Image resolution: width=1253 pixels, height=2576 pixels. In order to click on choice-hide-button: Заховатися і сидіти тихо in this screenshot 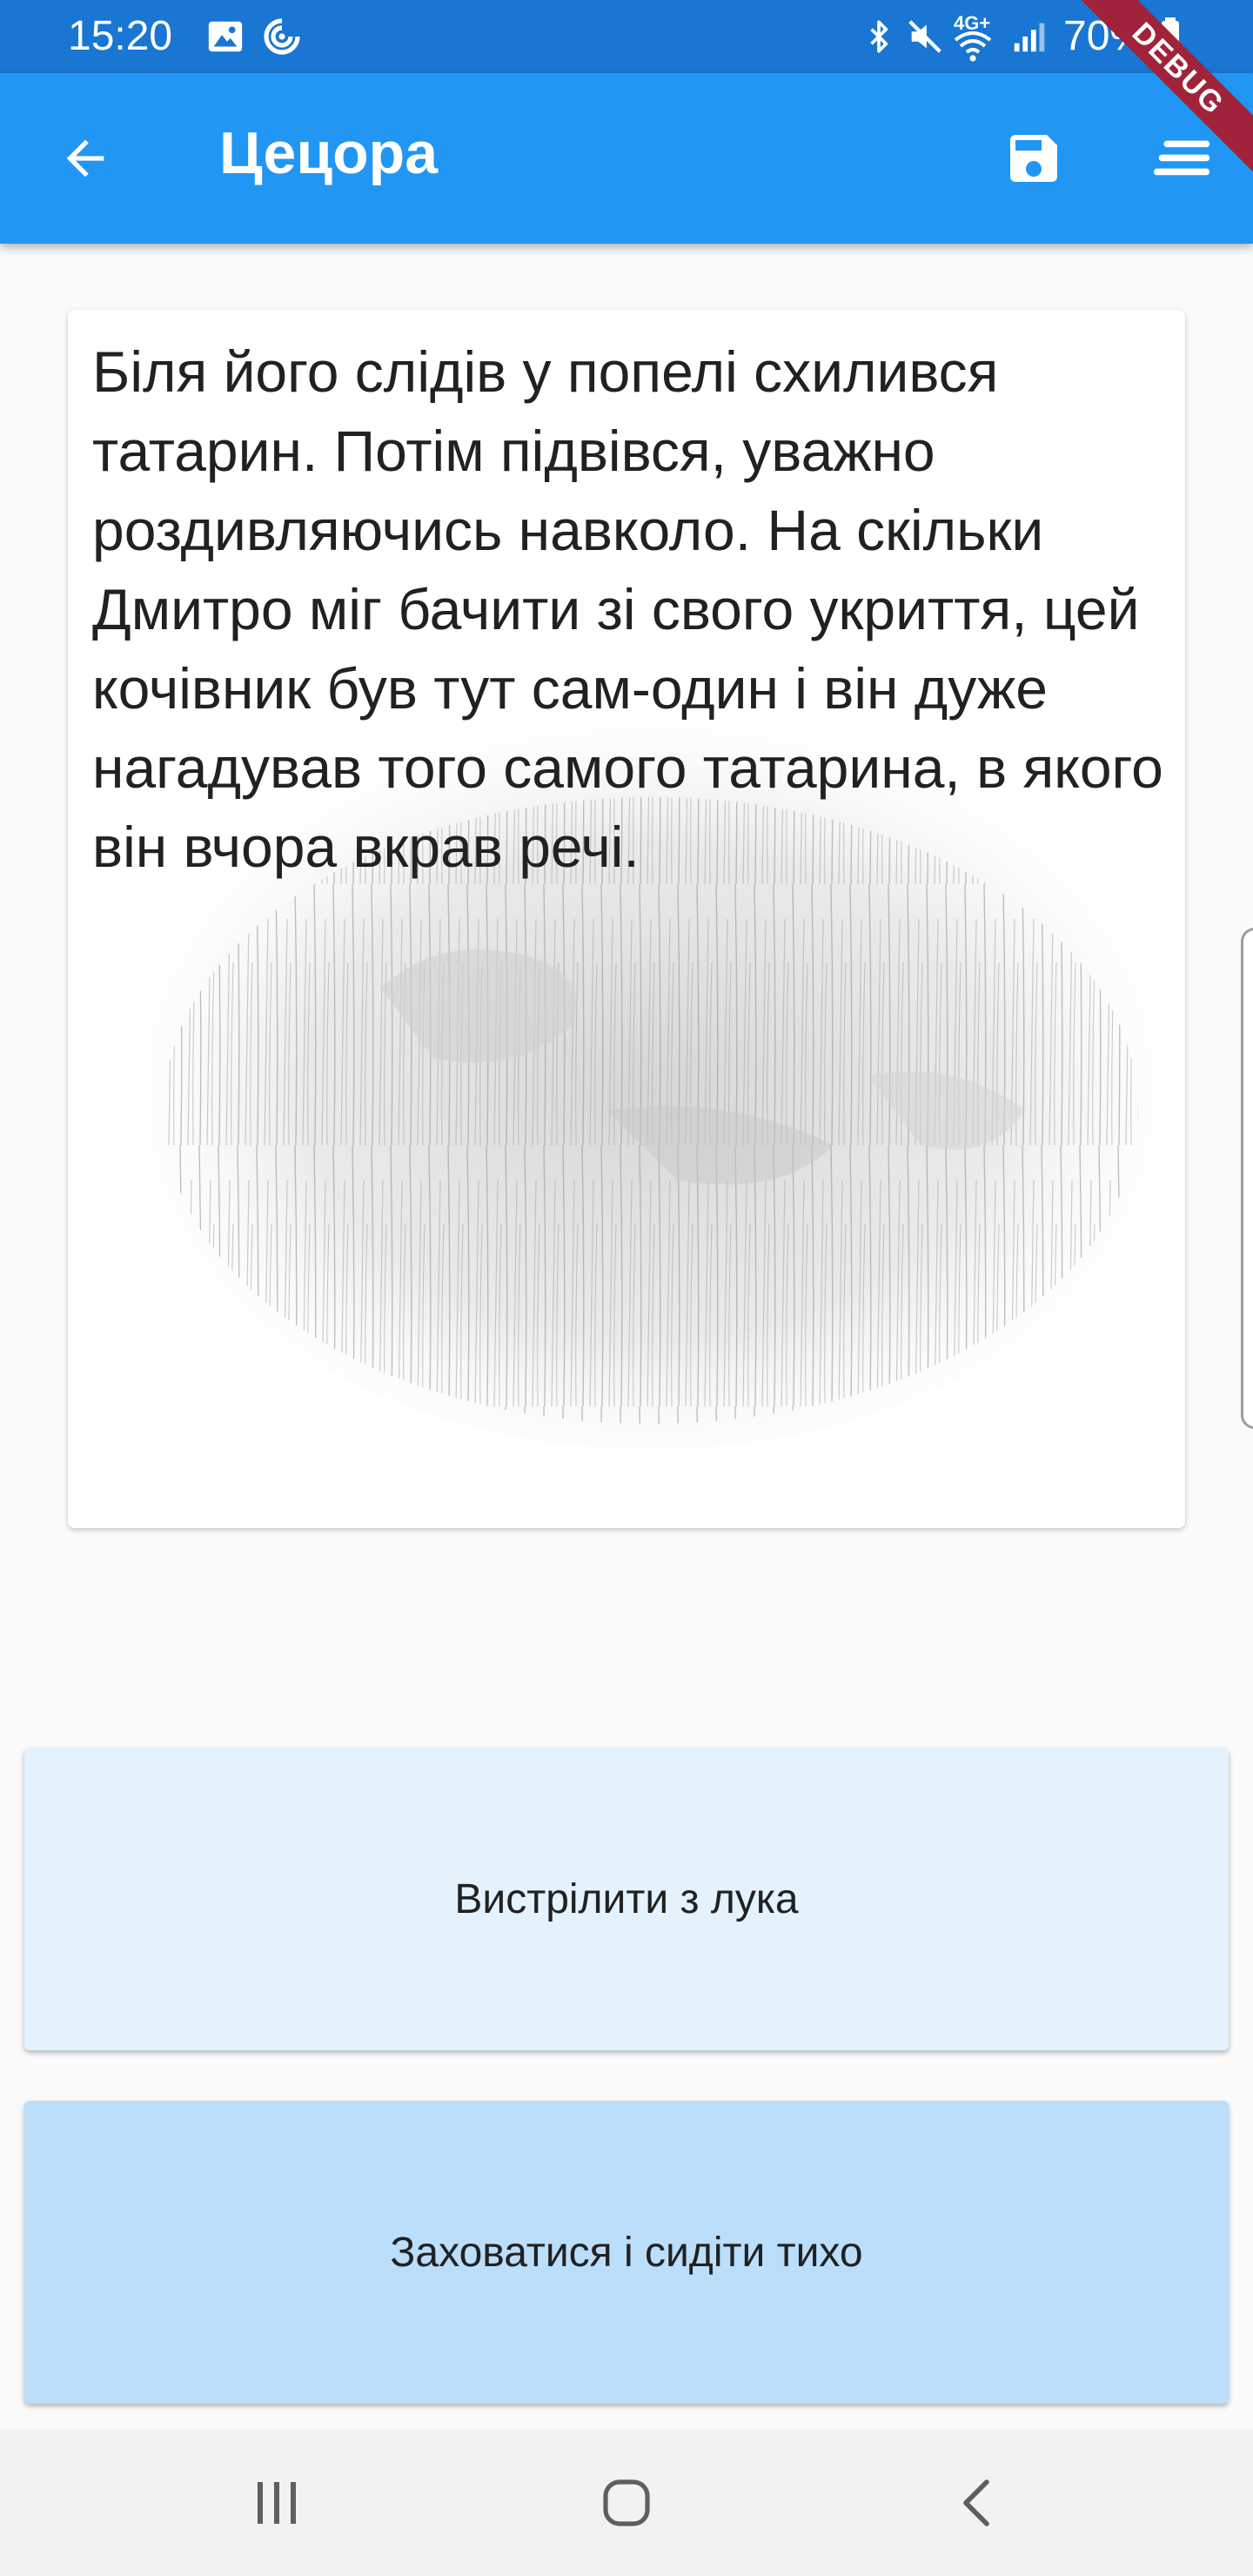, I will do `click(626, 2252)`.